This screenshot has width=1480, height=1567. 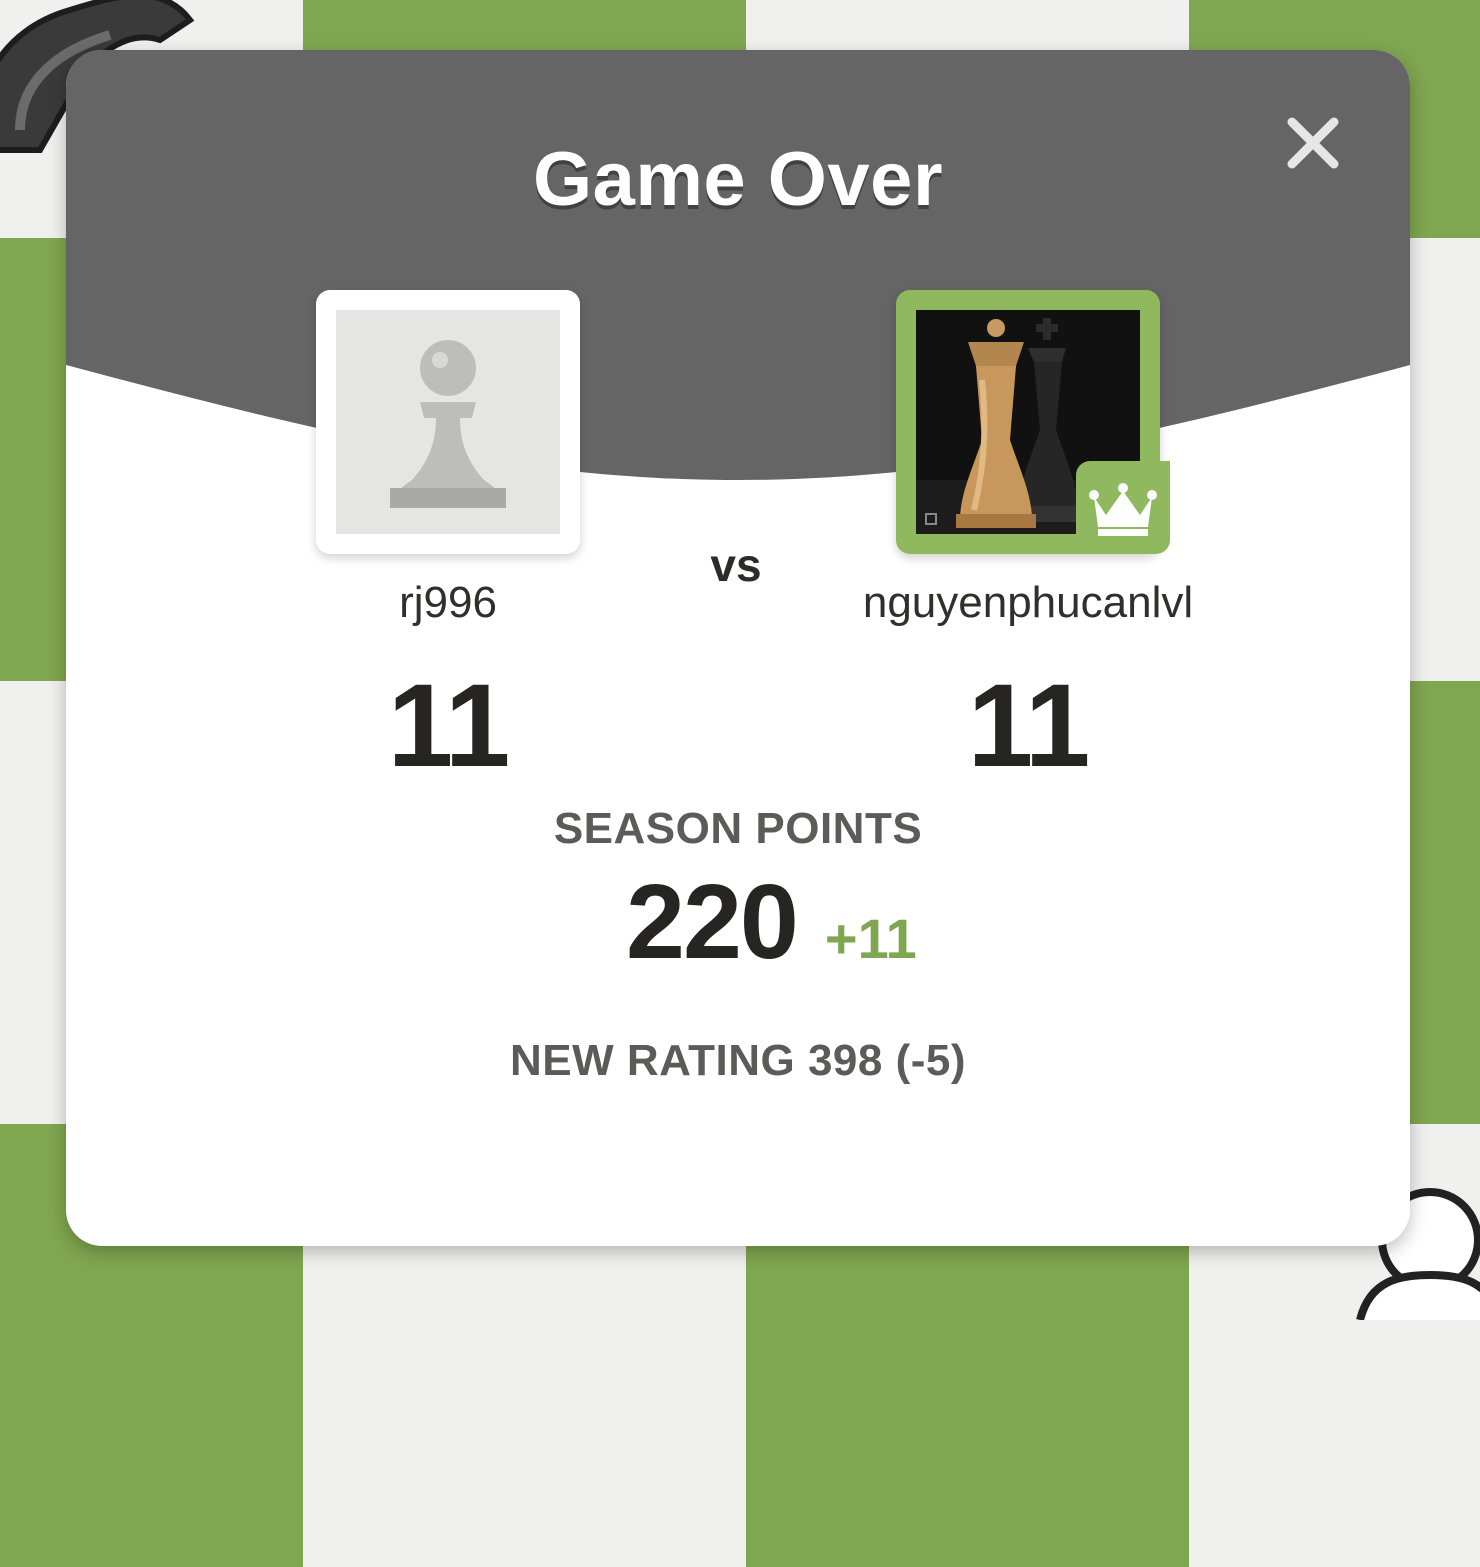 I want to click on crown-icon, so click(x=1123, y=509).